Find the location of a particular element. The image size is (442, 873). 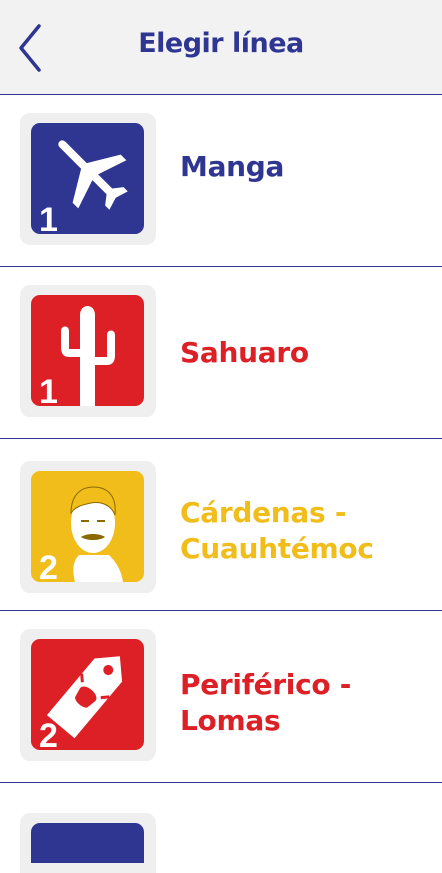

route-name: Sahuaro is located at coordinates (244, 352).